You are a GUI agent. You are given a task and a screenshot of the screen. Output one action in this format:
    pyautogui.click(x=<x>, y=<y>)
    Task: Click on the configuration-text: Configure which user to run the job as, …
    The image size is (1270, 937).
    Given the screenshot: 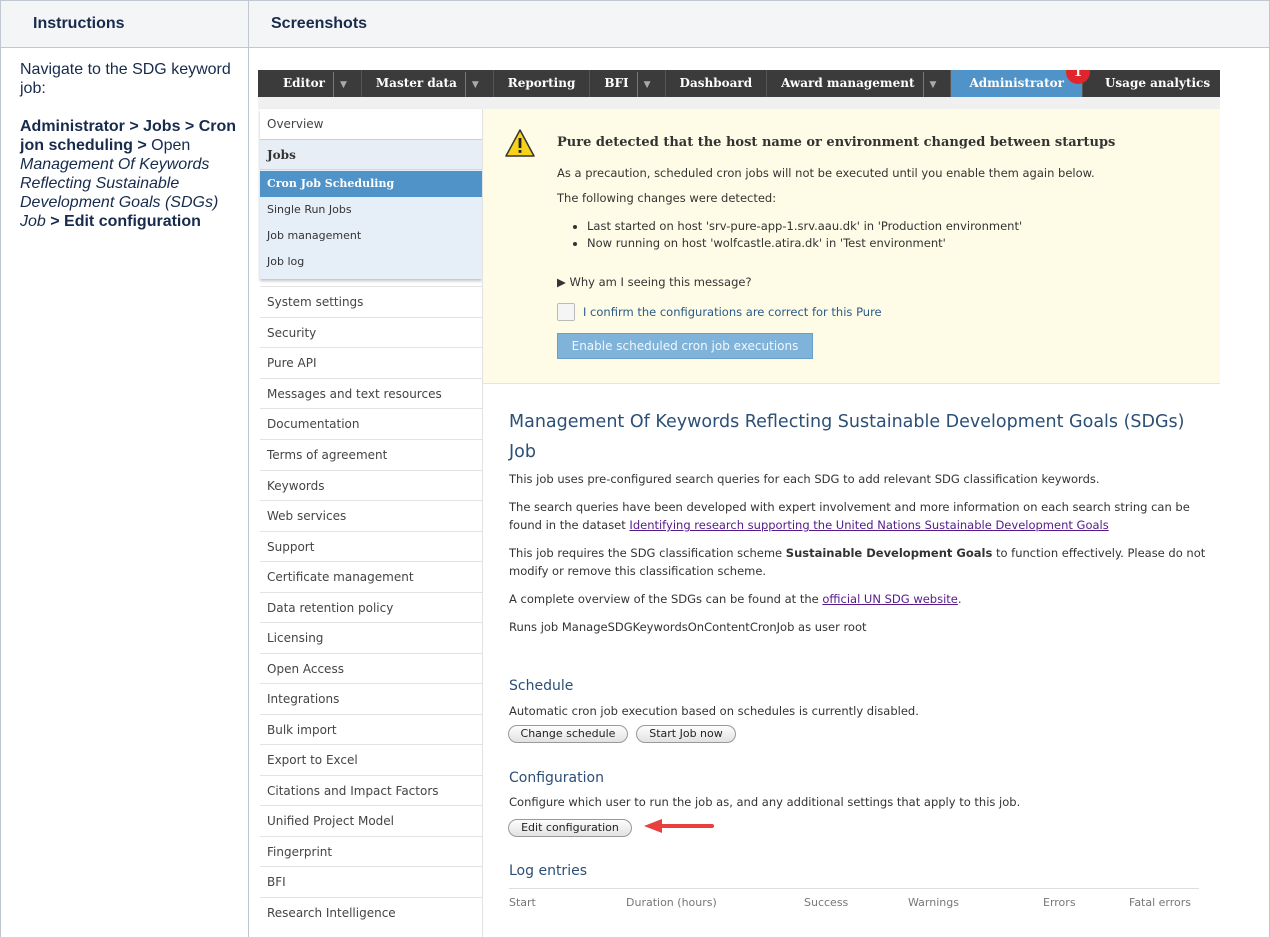 What is the action you would take?
    pyautogui.click(x=765, y=802)
    